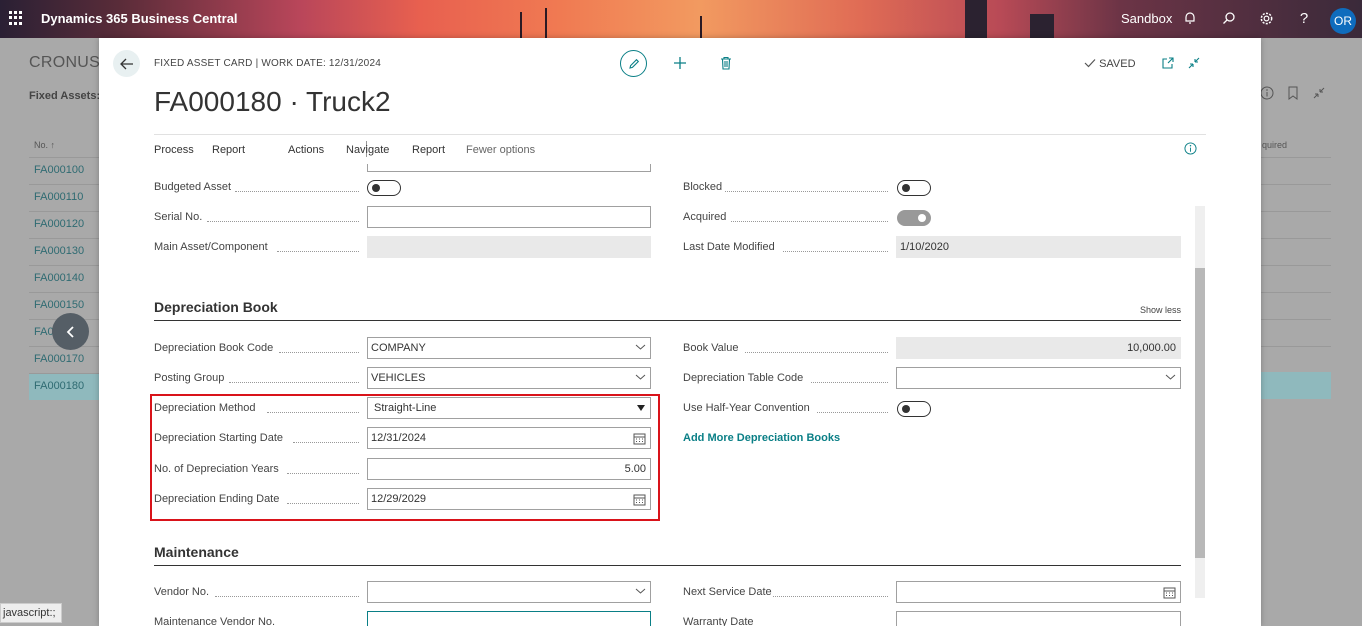  Describe the element at coordinates (182, 592) in the screenshot. I see `vendor-no-label: Vendor No.` at that location.